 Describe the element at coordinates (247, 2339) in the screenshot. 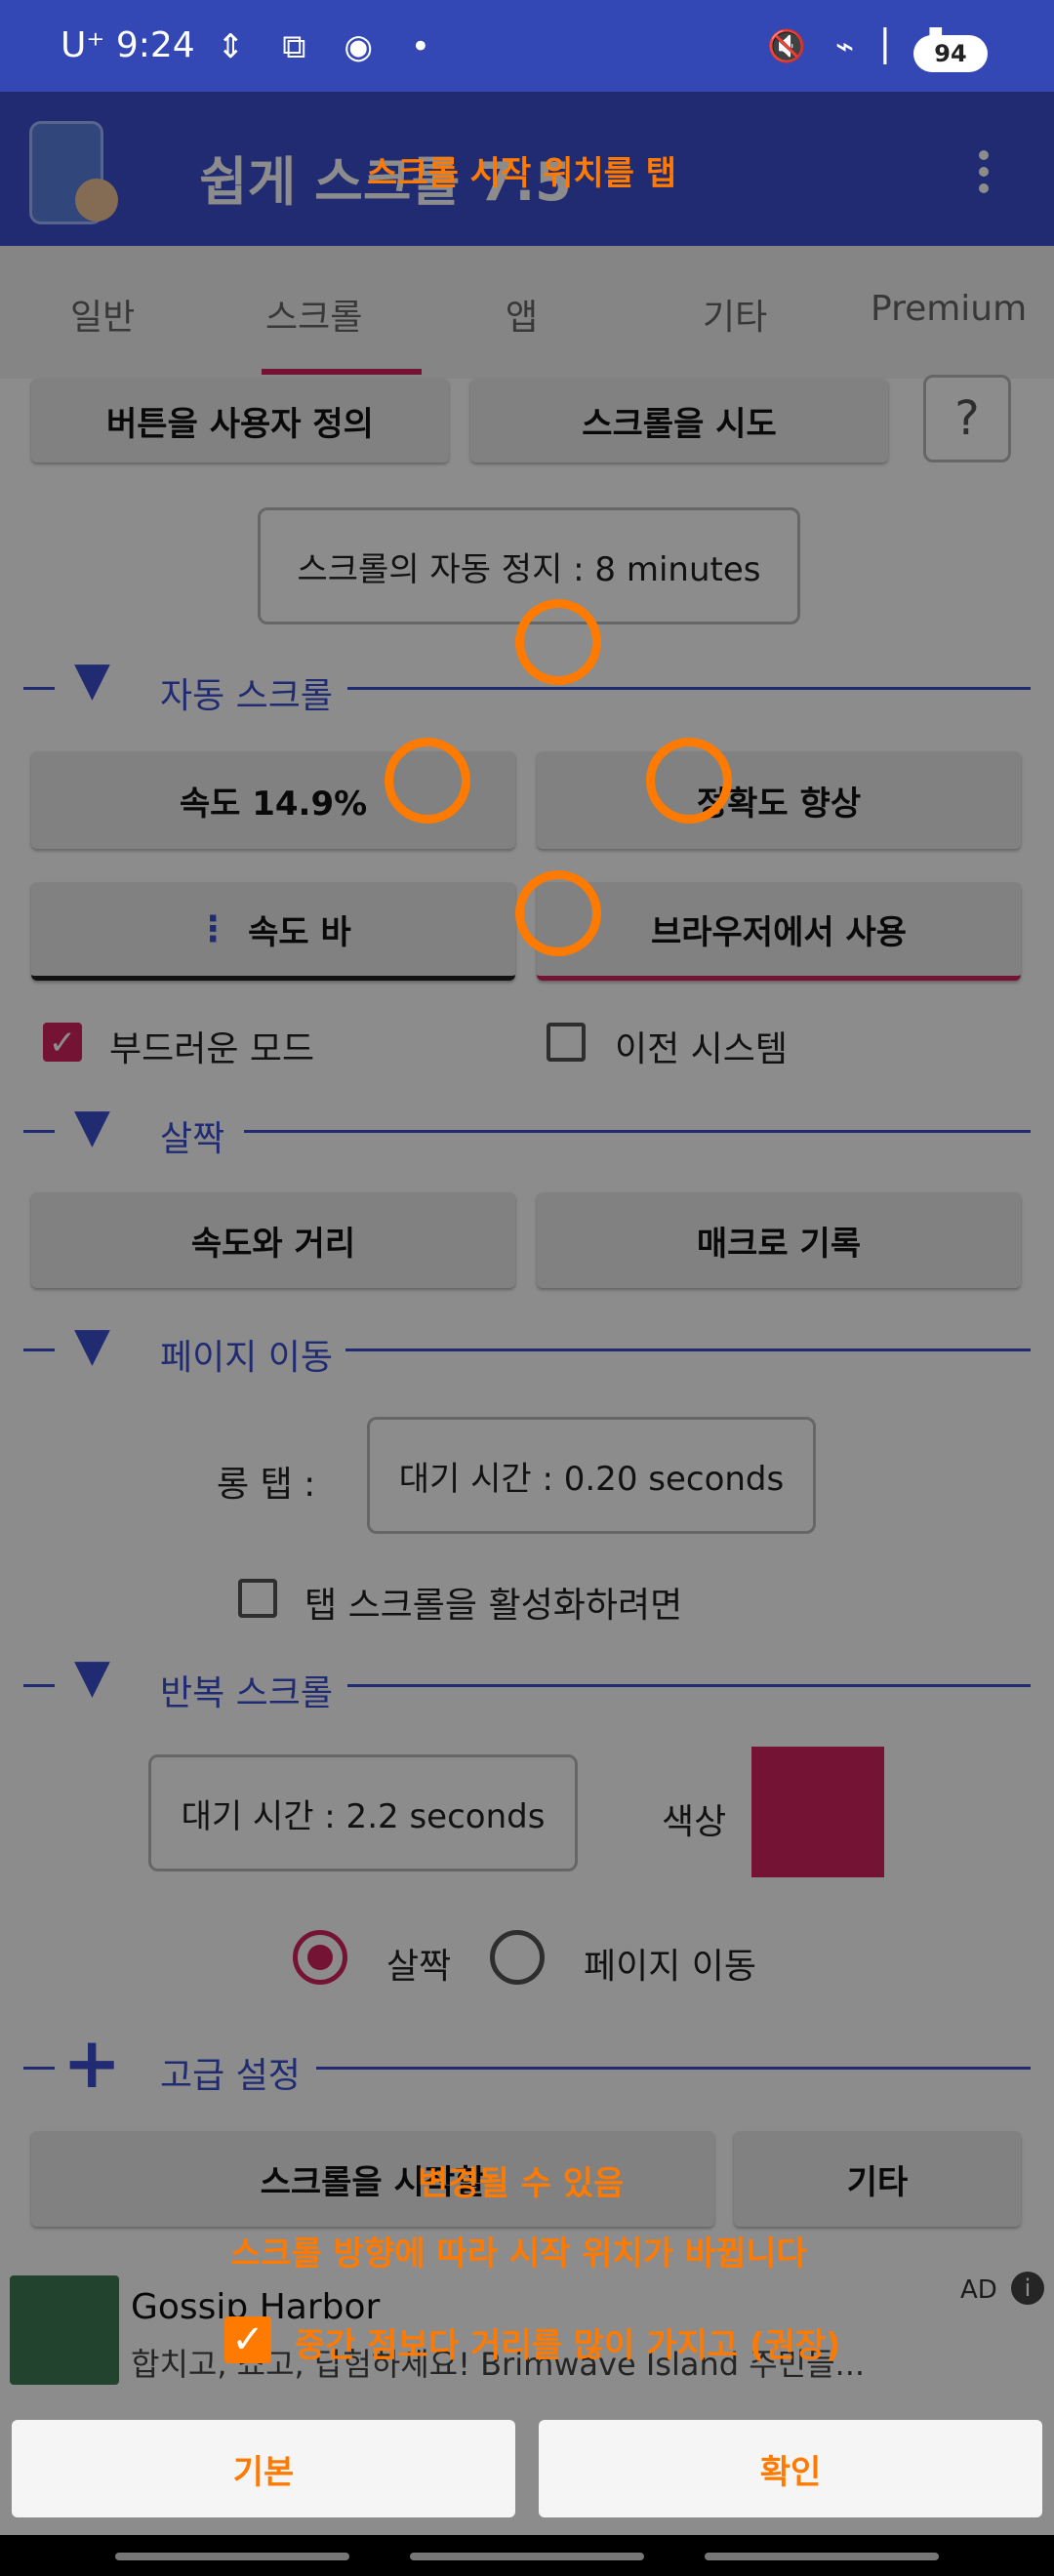

I see `distance-checkbox: ✓` at that location.